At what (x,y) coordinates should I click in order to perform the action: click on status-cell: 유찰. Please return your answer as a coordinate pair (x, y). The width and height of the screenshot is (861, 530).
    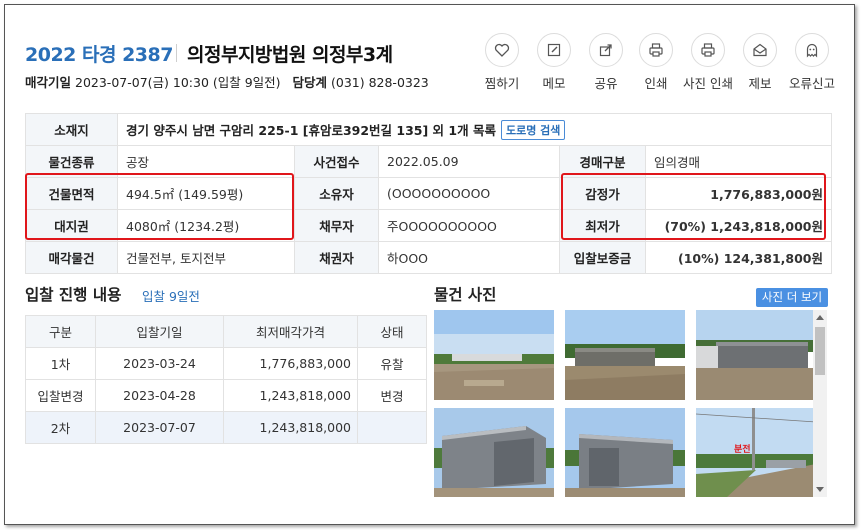
    Looking at the image, I should click on (392, 363).